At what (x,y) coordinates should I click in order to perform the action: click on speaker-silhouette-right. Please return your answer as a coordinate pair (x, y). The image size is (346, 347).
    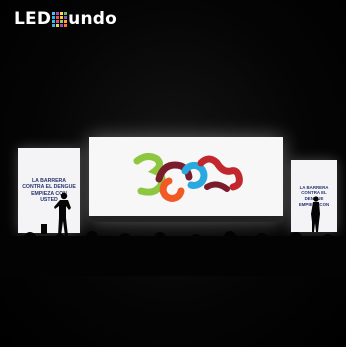
    Looking at the image, I should click on (315, 214).